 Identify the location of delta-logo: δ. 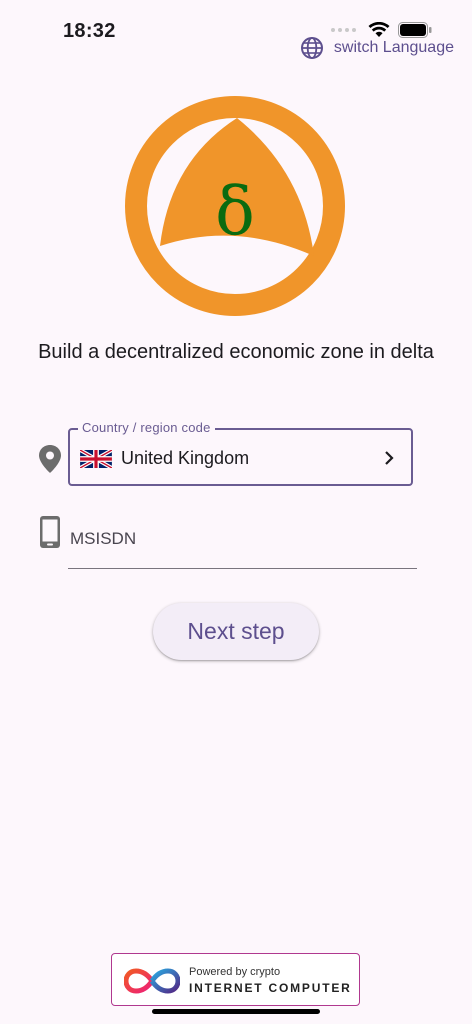
(235, 206).